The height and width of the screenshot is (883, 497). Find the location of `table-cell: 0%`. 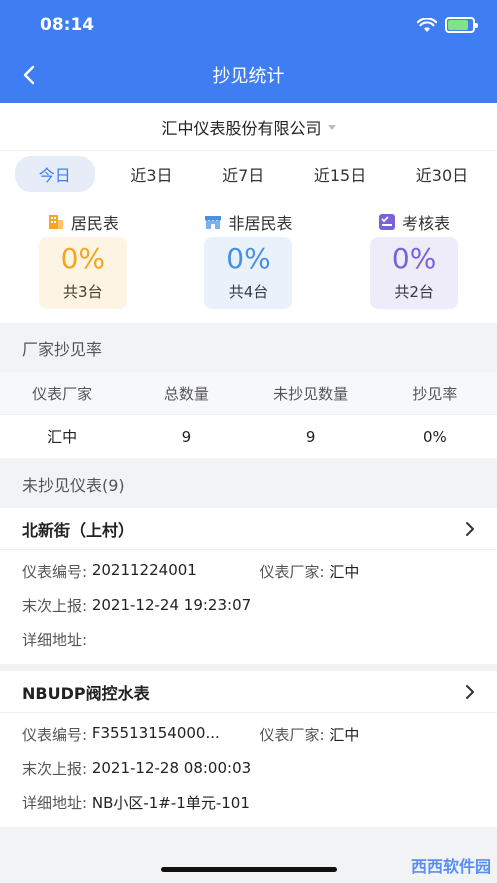

table-cell: 0% is located at coordinates (434, 436).